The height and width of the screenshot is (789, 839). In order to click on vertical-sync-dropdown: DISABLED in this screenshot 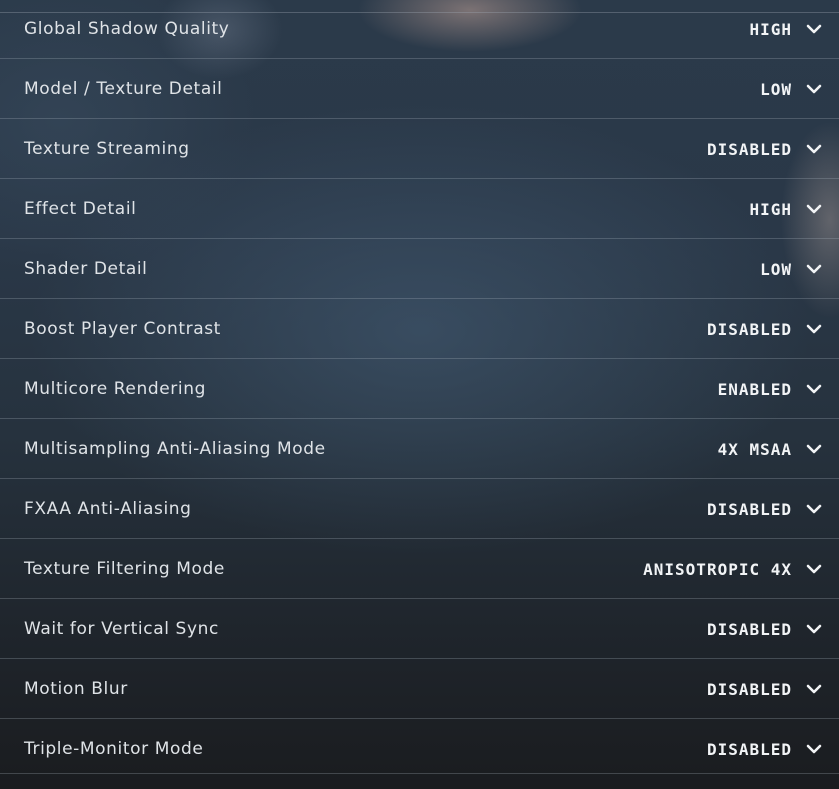, I will do `click(773, 629)`.